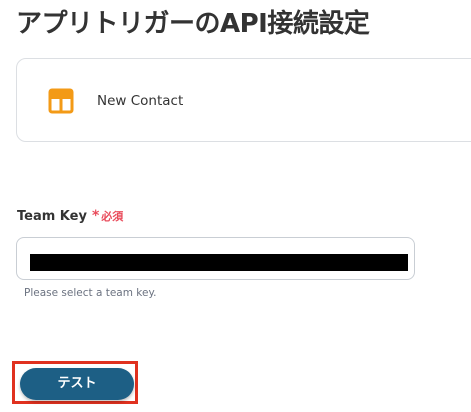 The image size is (471, 412). What do you see at coordinates (90, 293) in the screenshot?
I see `team-key-help-text: Please select a team key.` at bounding box center [90, 293].